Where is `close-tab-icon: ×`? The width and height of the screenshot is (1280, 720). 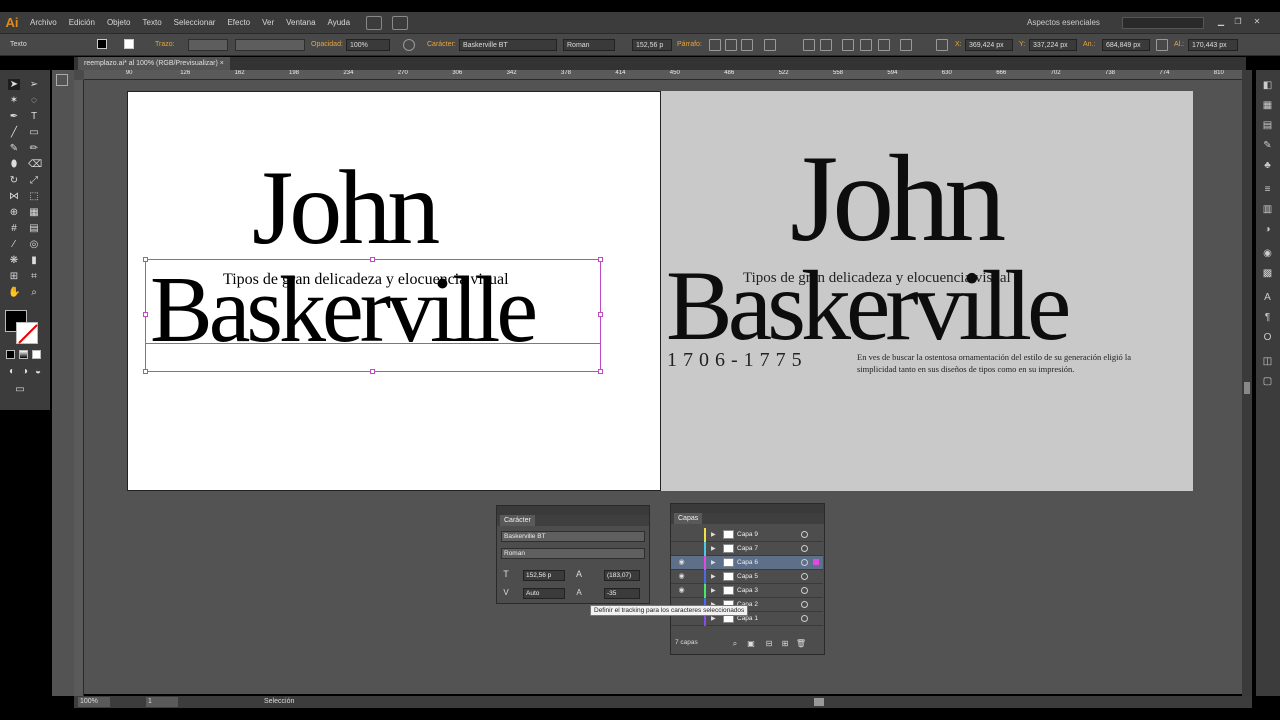
close-tab-icon: × is located at coordinates (222, 63).